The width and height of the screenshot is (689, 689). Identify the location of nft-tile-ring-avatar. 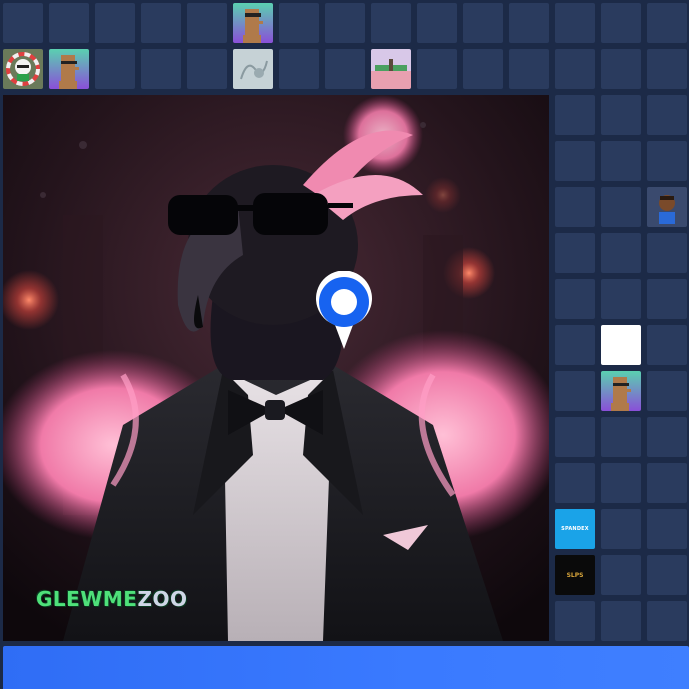
(23, 69).